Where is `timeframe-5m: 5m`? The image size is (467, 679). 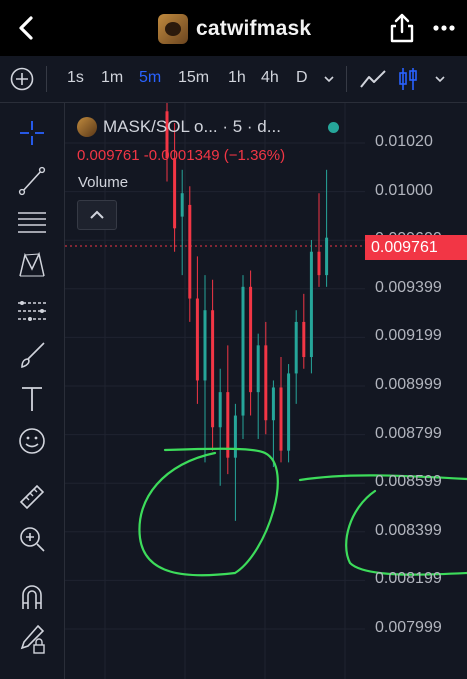 timeframe-5m: 5m is located at coordinates (150, 78).